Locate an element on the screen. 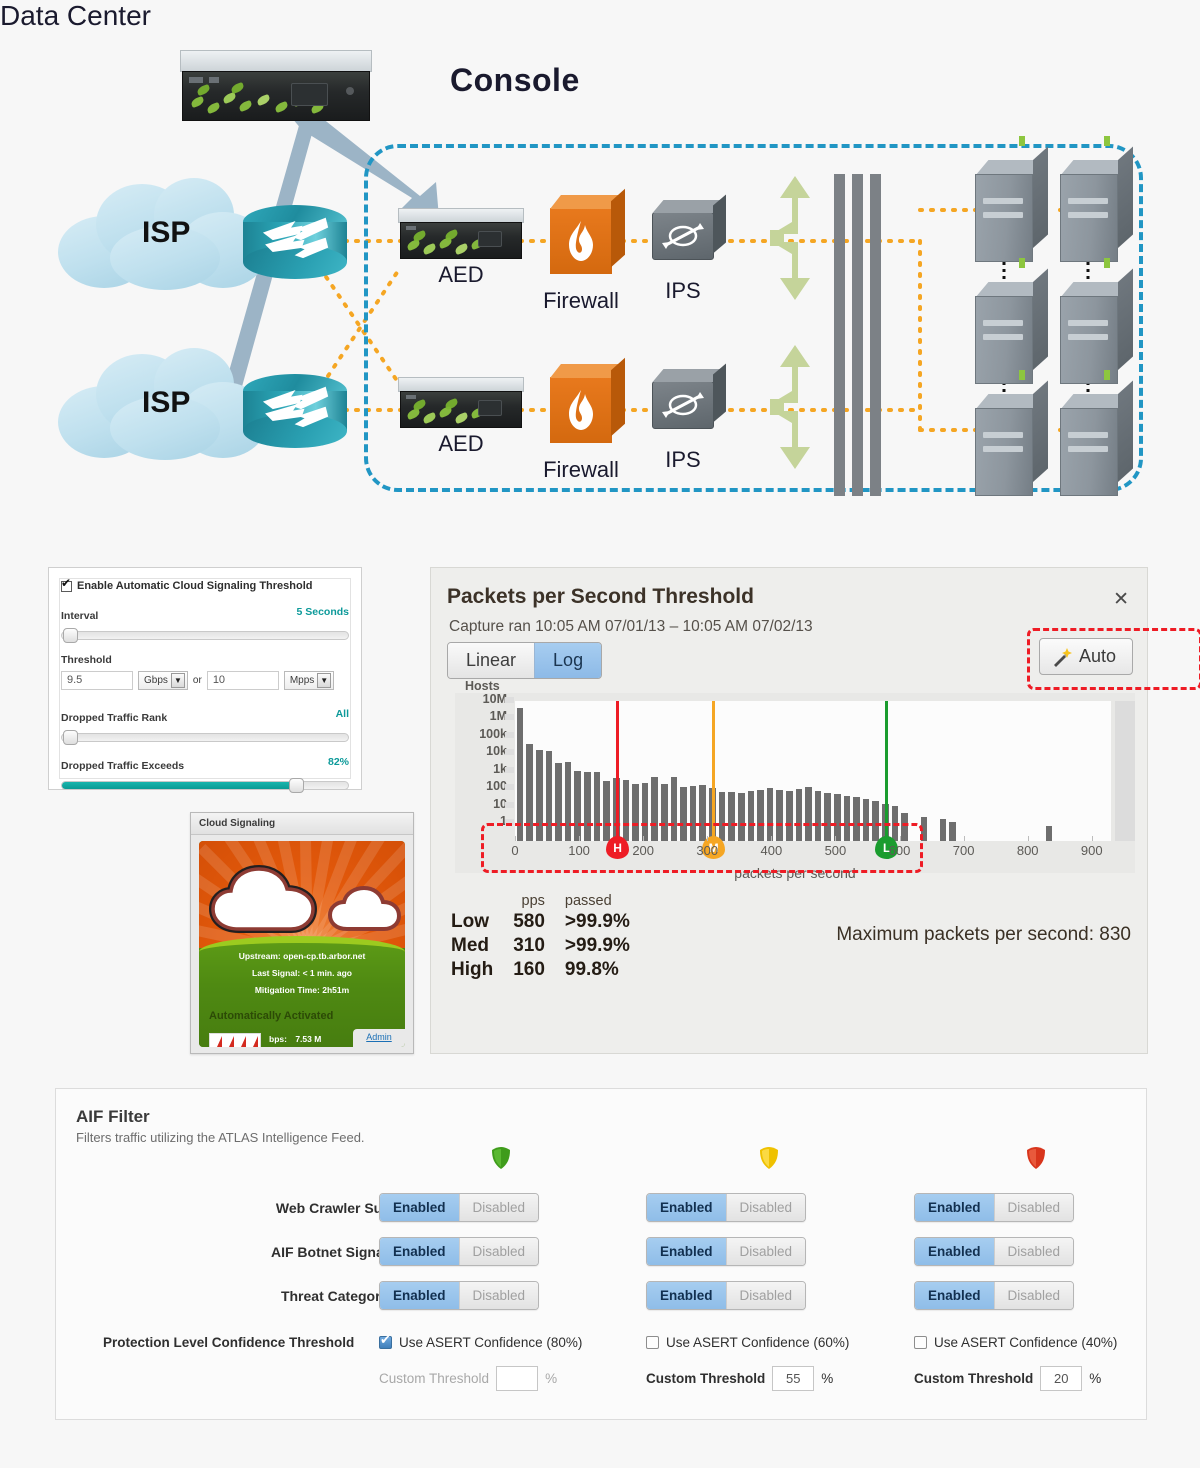 This screenshot has width=1200, height=1468. tab-linear-scale: Linear is located at coordinates (491, 660).